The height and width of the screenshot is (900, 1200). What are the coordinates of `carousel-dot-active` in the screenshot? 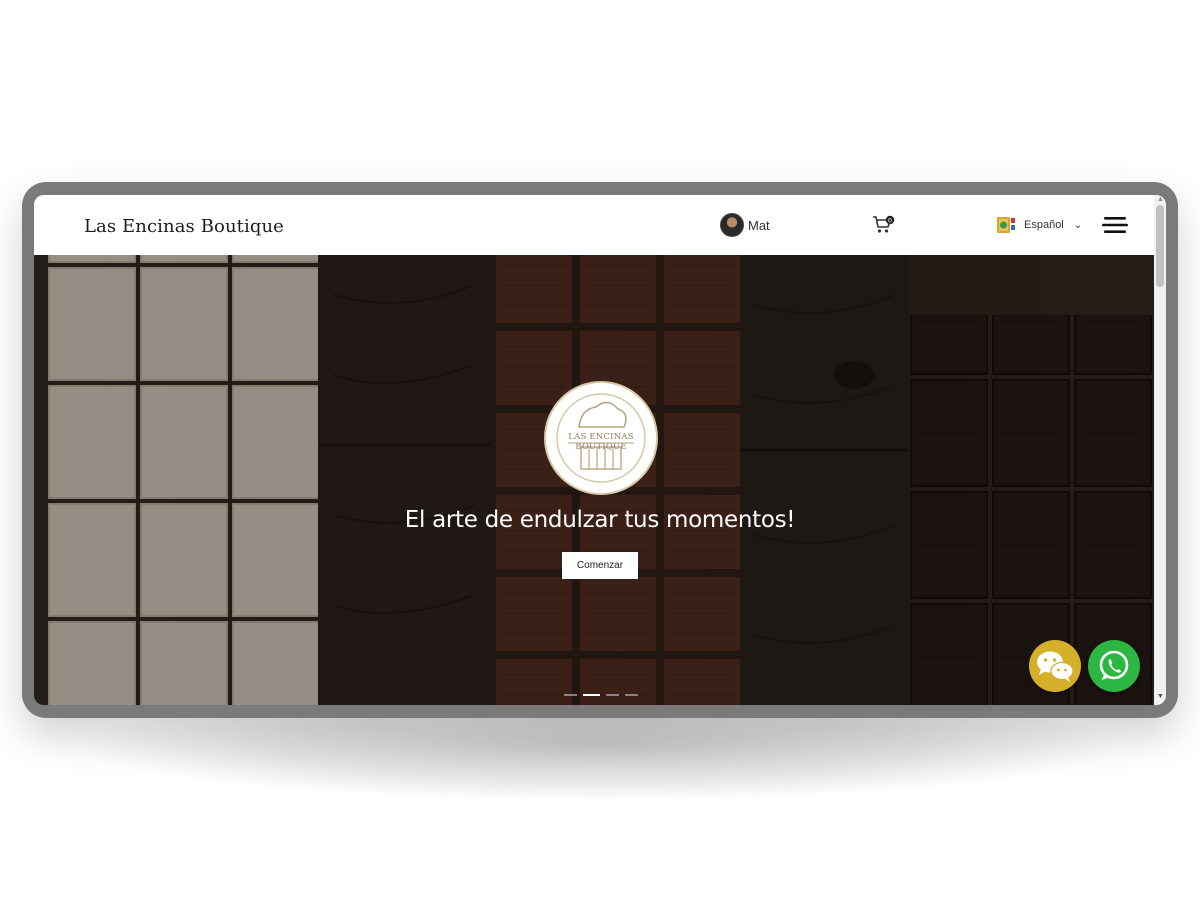 It's located at (591, 695).